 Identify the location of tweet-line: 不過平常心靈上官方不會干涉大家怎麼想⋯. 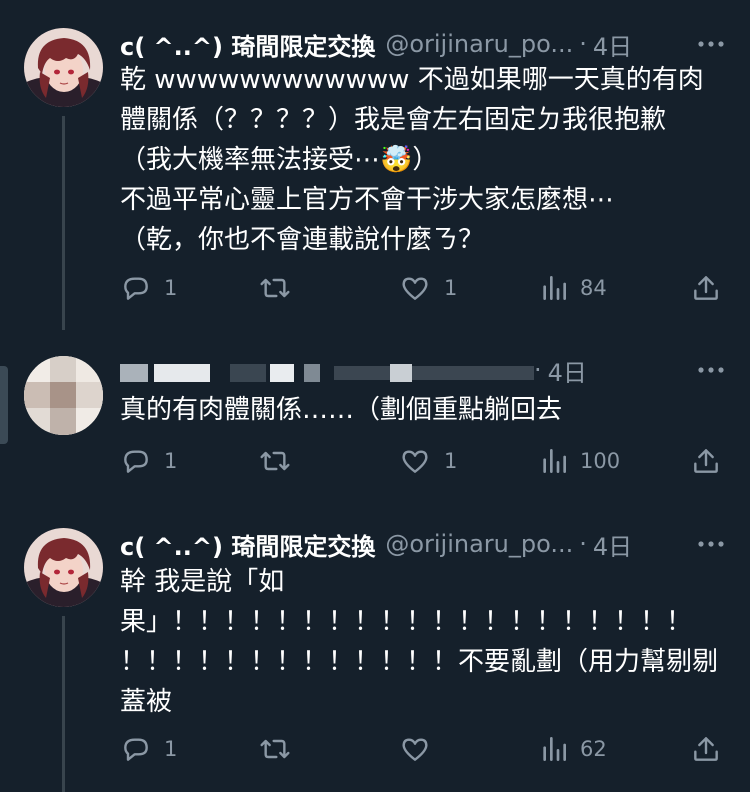
(367, 200).